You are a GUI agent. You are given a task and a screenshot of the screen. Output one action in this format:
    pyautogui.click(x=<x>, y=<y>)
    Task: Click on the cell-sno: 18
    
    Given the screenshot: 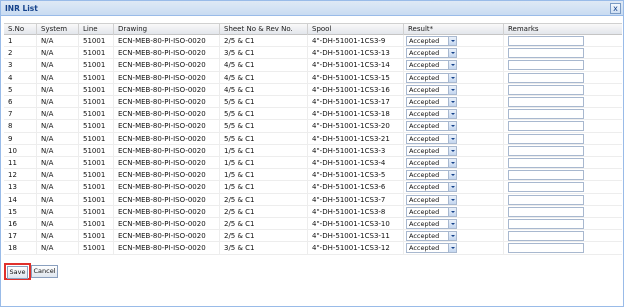 What is the action you would take?
    pyautogui.click(x=20, y=248)
    